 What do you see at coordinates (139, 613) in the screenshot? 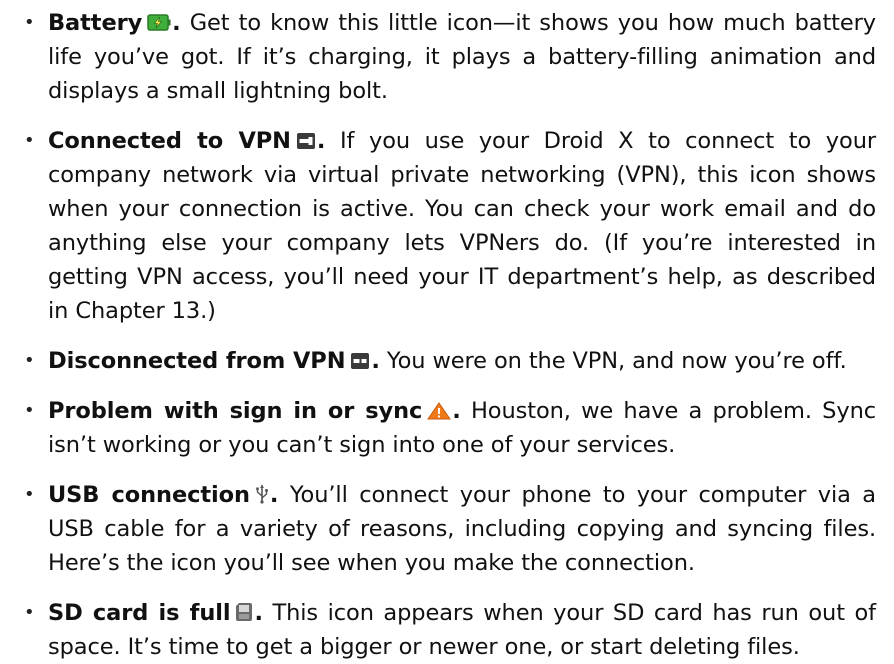
I see `item-term: SD card is full` at bounding box center [139, 613].